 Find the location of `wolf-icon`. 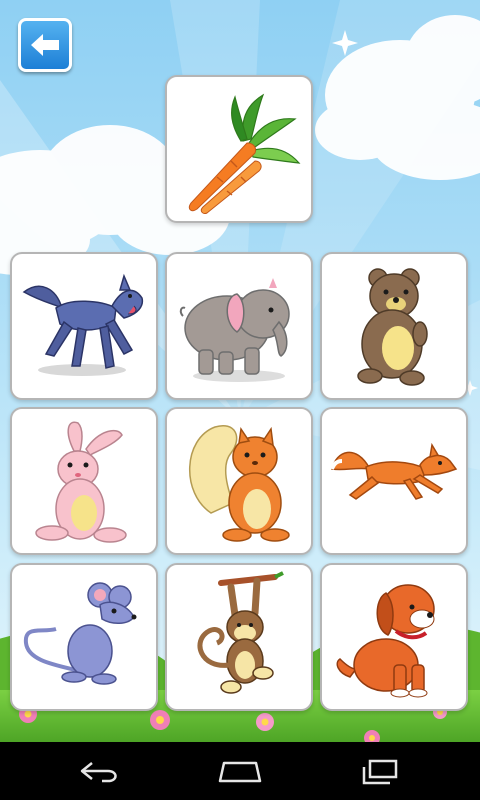

wolf-icon is located at coordinates (83, 324).